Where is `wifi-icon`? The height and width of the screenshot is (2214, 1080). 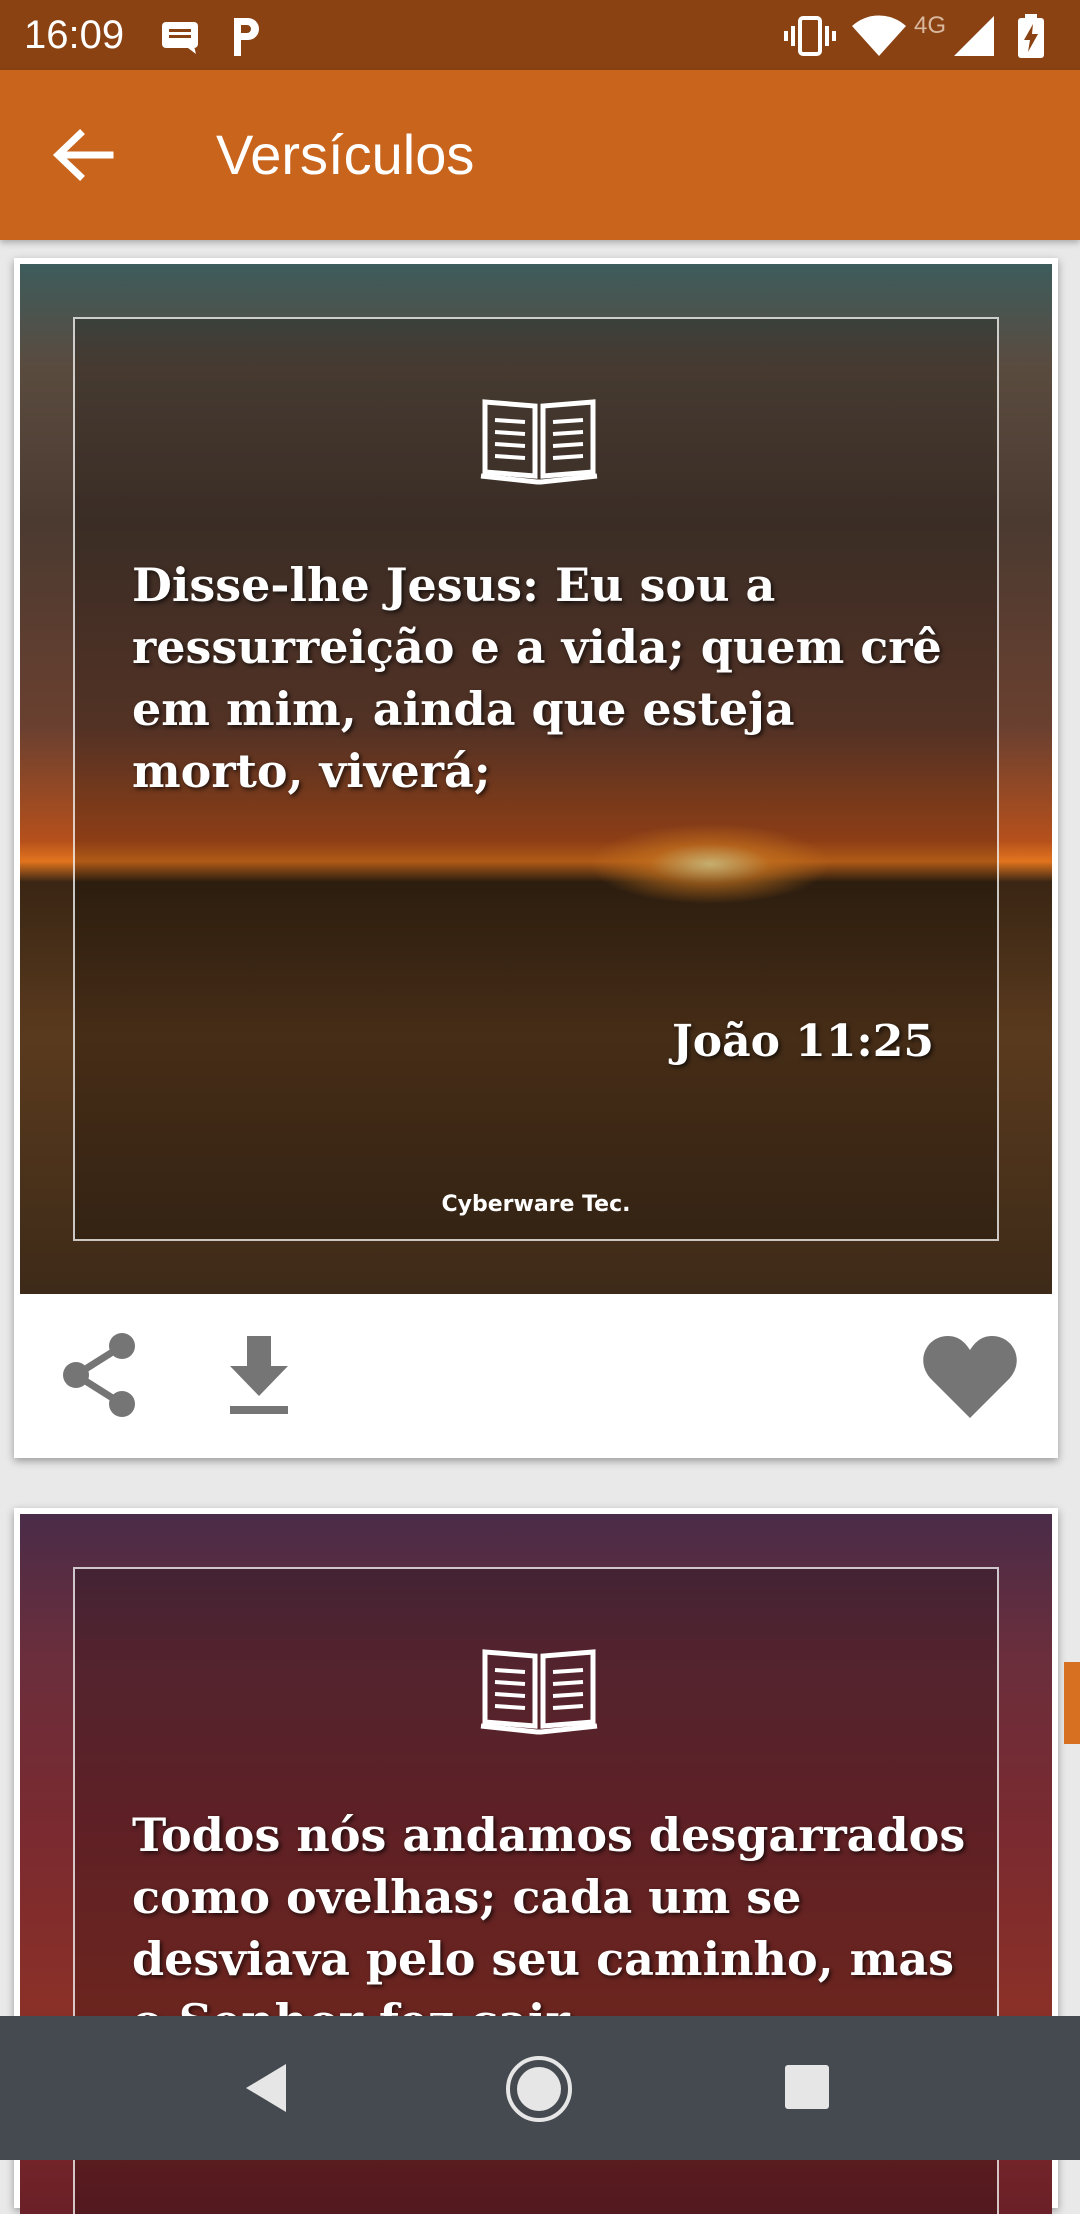 wifi-icon is located at coordinates (879, 35).